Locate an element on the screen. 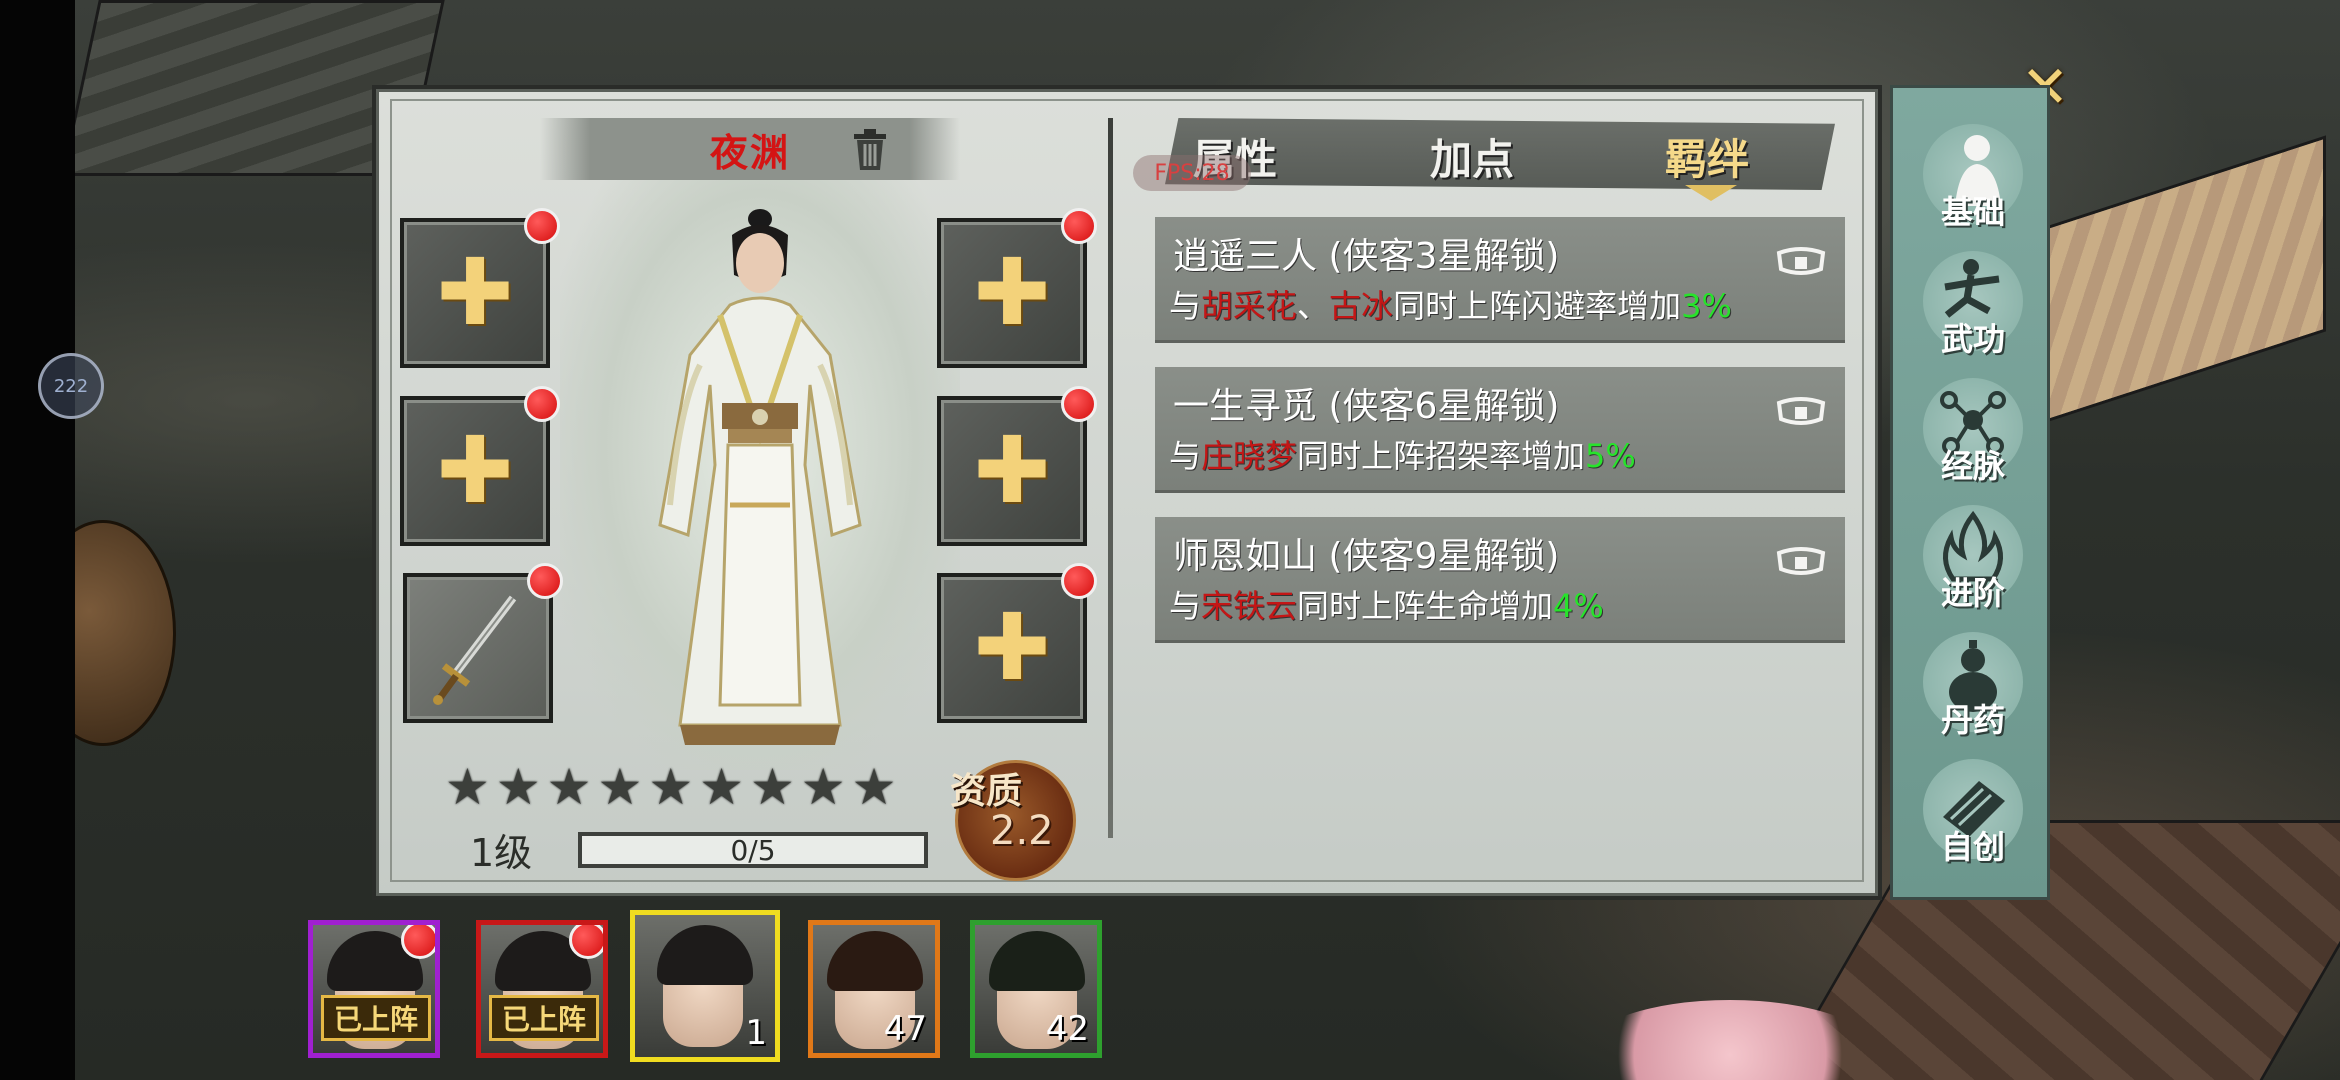 The image size is (2340, 1080). bond-entry: 逍遥三人 (侠客3星解锁) 与胡采花、古冰同时上阵闪避率增加3% is located at coordinates (1500, 280).